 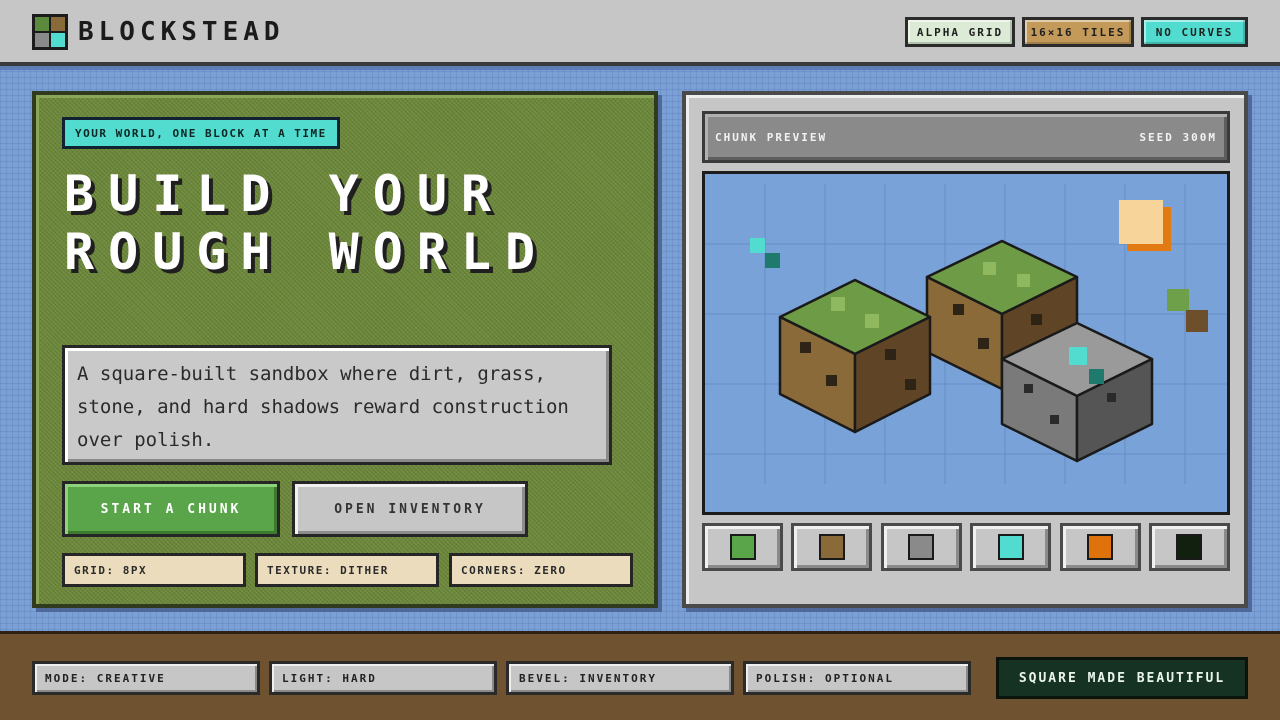 I want to click on swatch-lava, so click(x=1100, y=547).